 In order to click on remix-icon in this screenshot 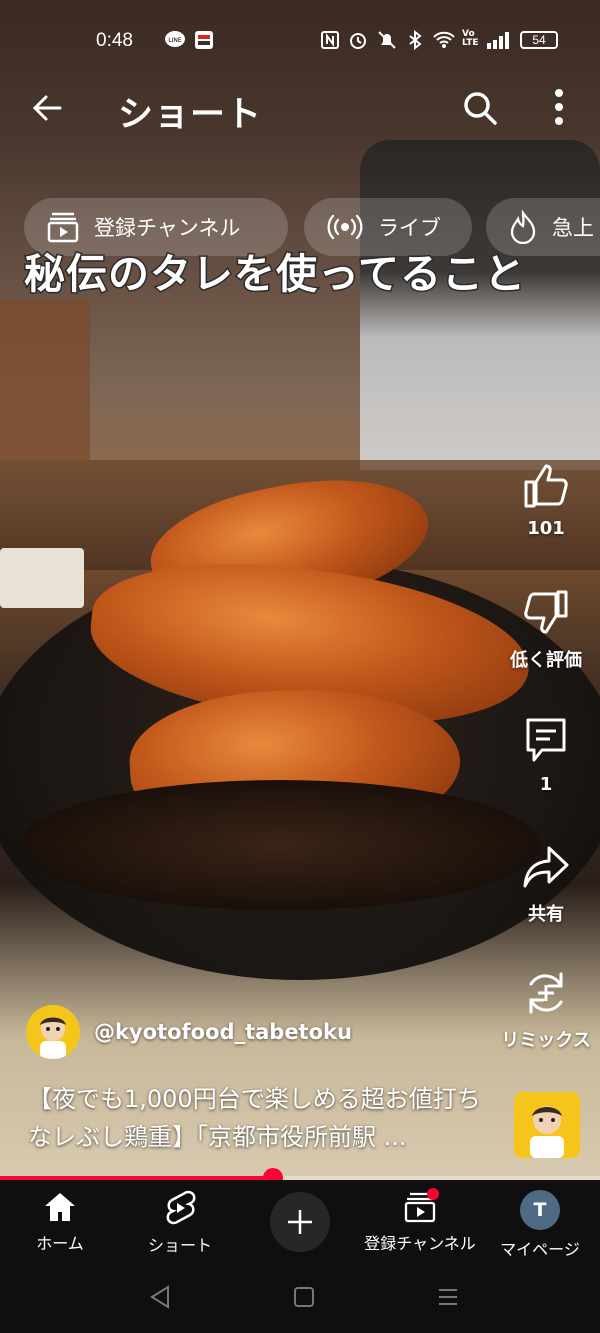, I will do `click(546, 993)`.